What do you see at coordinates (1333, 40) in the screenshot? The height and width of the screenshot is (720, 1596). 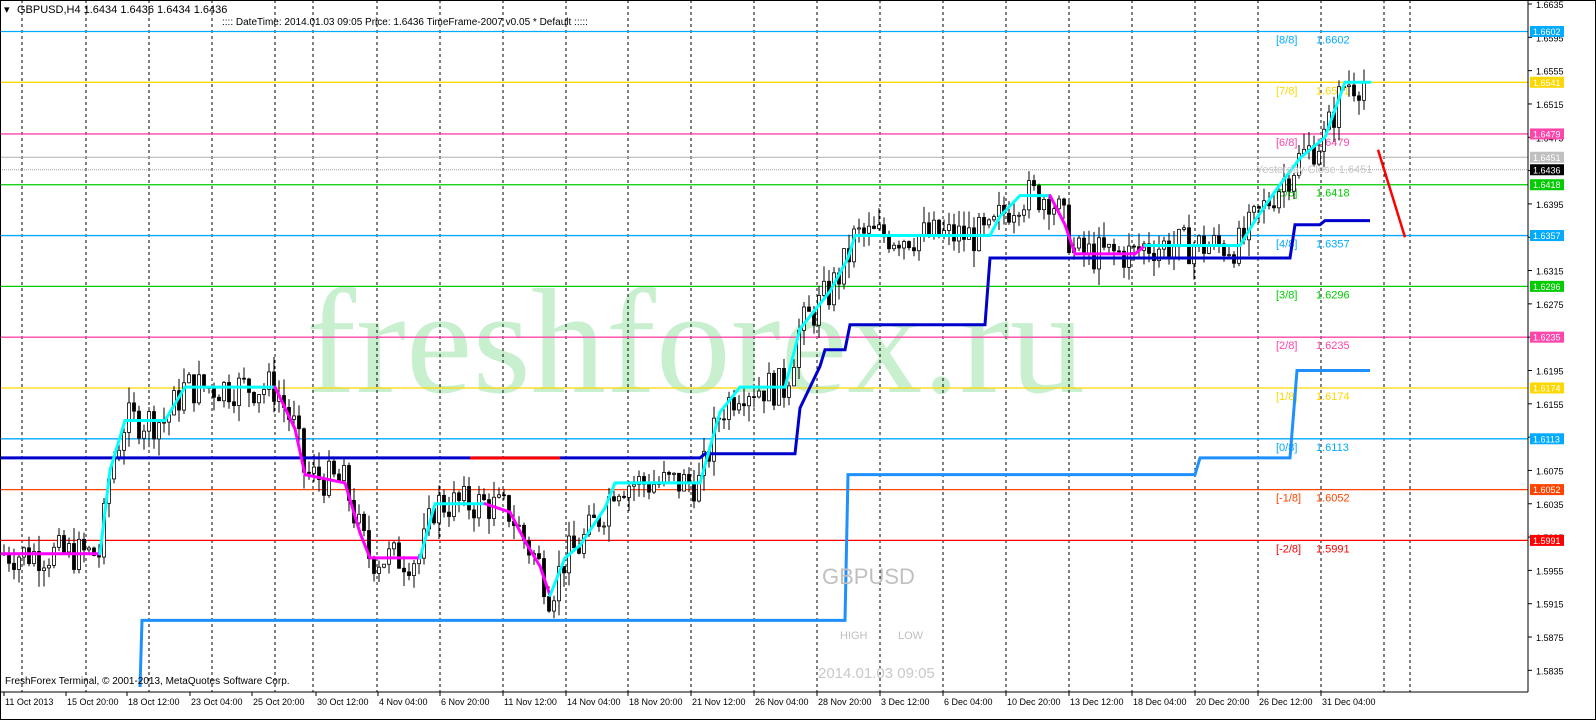 I see `murrey-level-value: 1.6602` at bounding box center [1333, 40].